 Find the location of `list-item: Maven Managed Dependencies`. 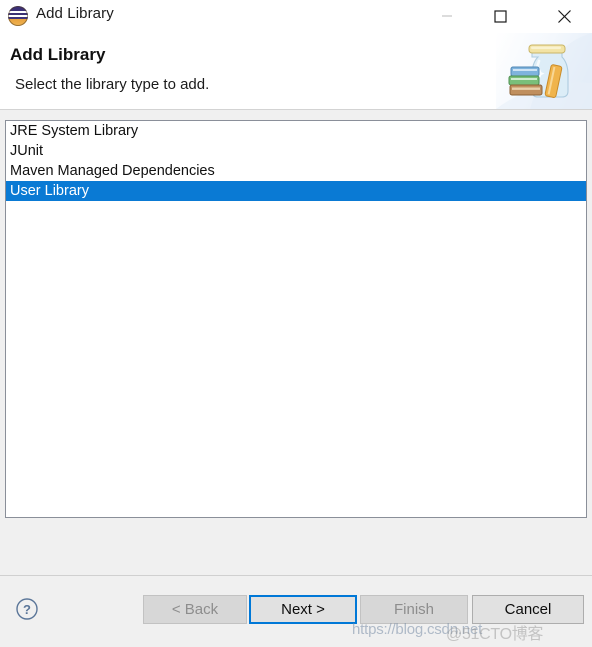

list-item: Maven Managed Dependencies is located at coordinates (296, 171).